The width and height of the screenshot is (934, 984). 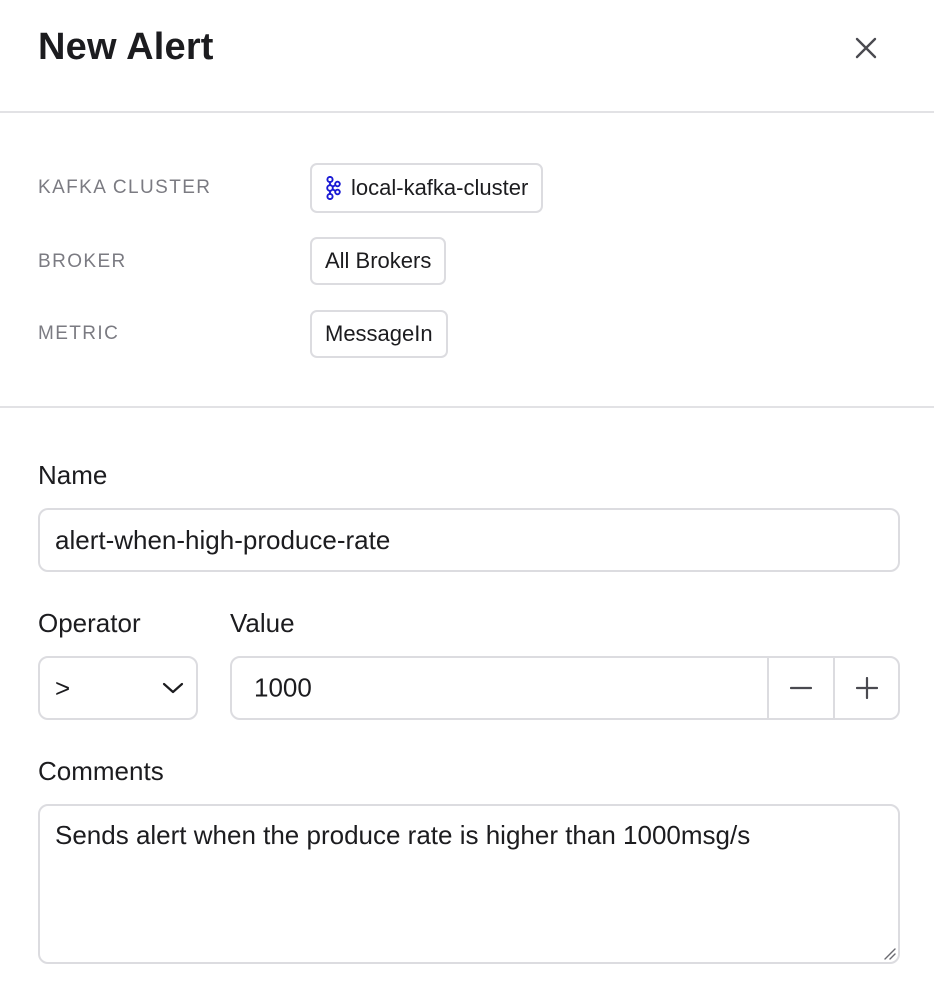 I want to click on dialog-title: New Alert, so click(x=126, y=47).